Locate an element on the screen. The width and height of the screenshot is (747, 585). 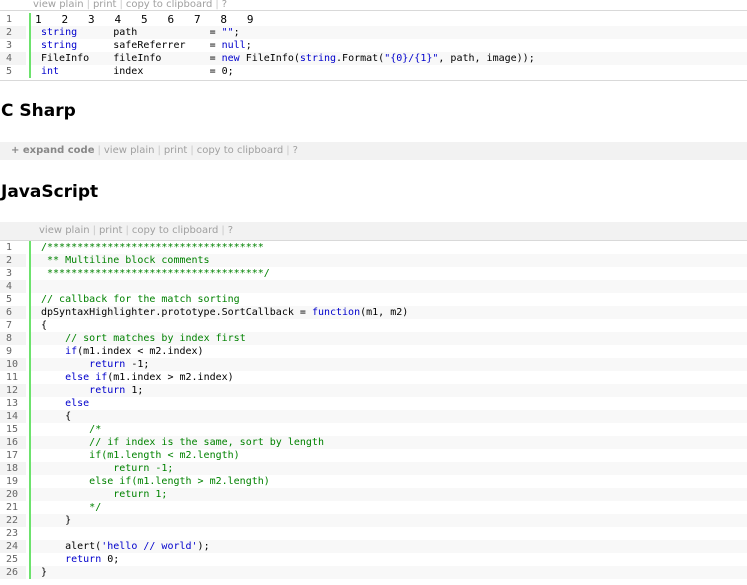
code-line: ************************************/ is located at coordinates (389, 273).